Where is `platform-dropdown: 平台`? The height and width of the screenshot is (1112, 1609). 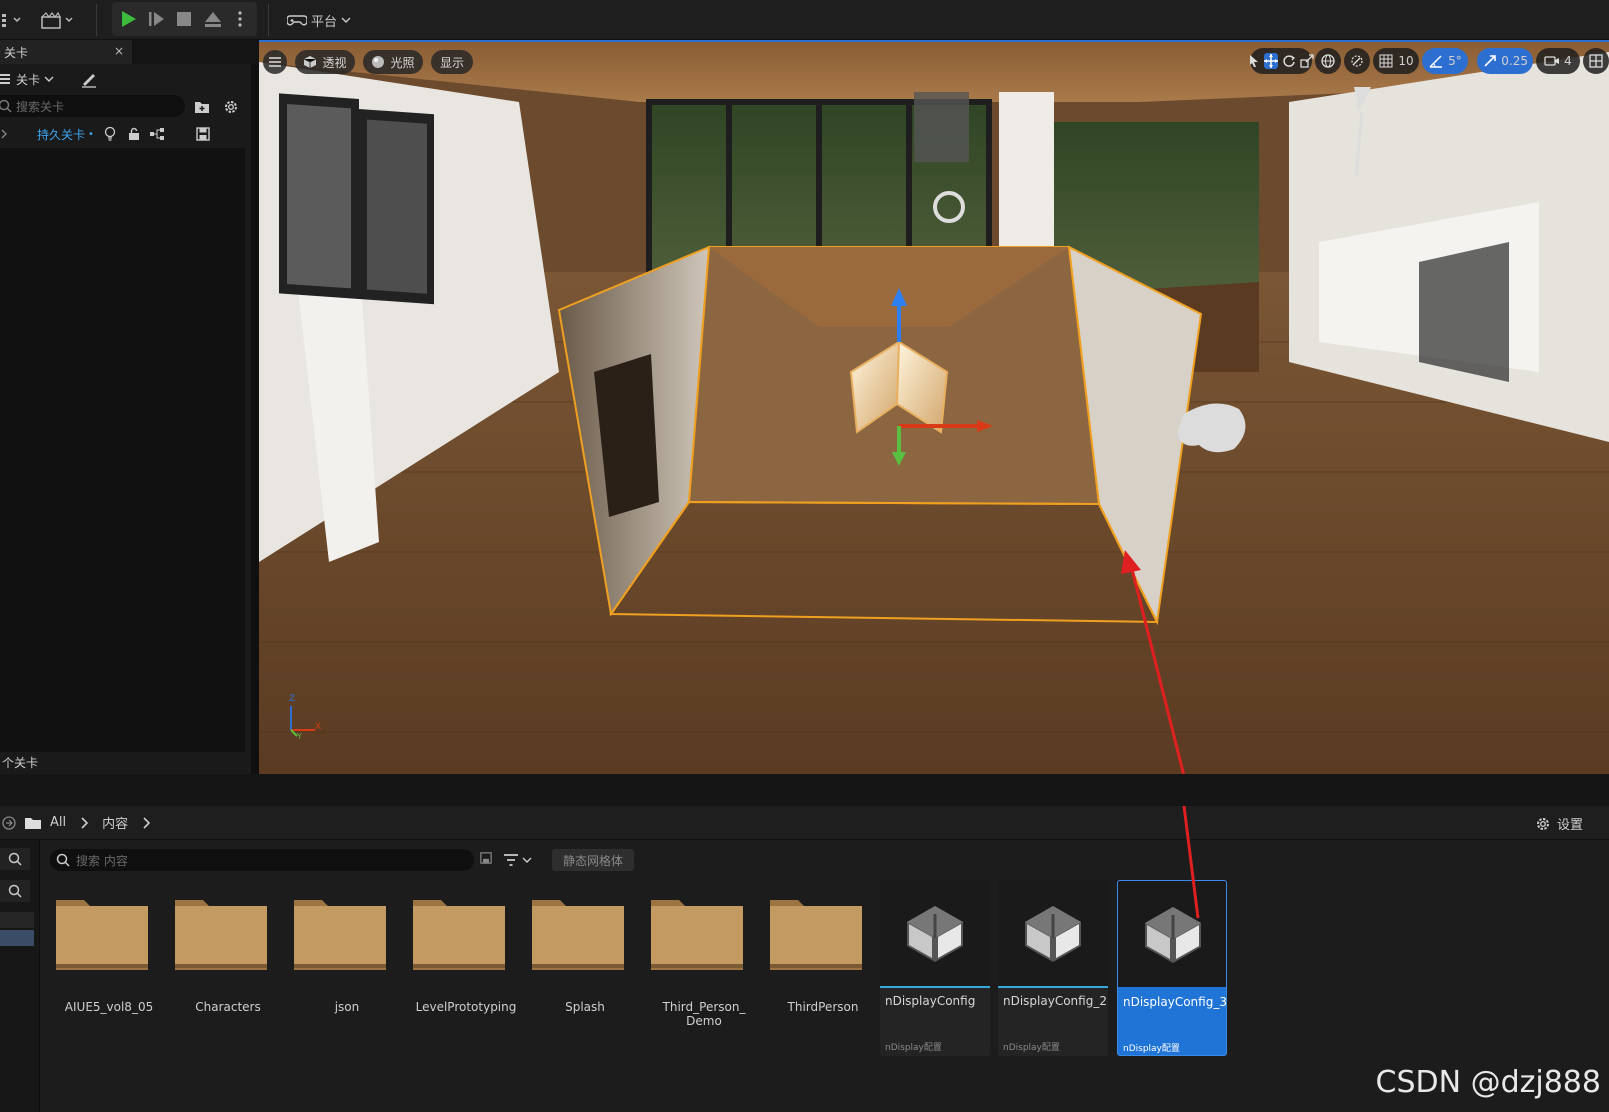
platform-dropdown: 平台 is located at coordinates (319, 20).